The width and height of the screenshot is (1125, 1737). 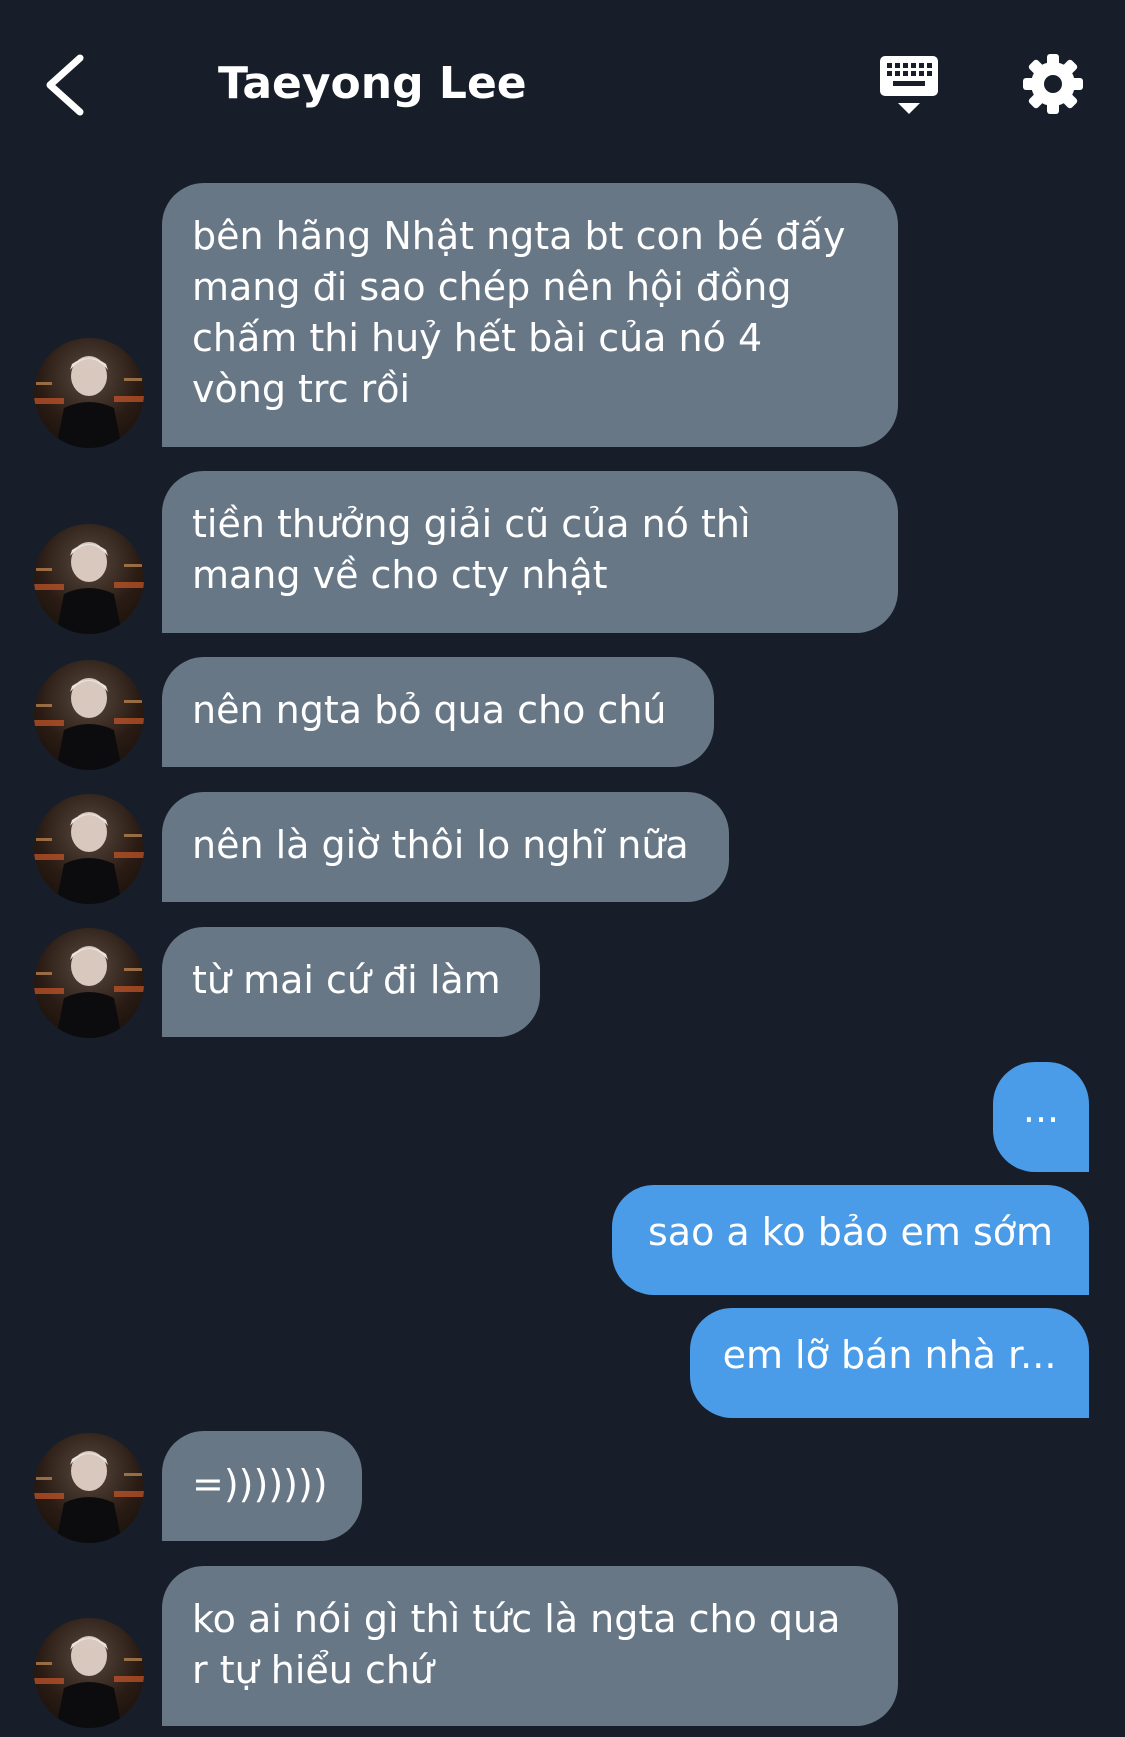 What do you see at coordinates (400, 575) in the screenshot?
I see `message-line: mang về cho cty nhật` at bounding box center [400, 575].